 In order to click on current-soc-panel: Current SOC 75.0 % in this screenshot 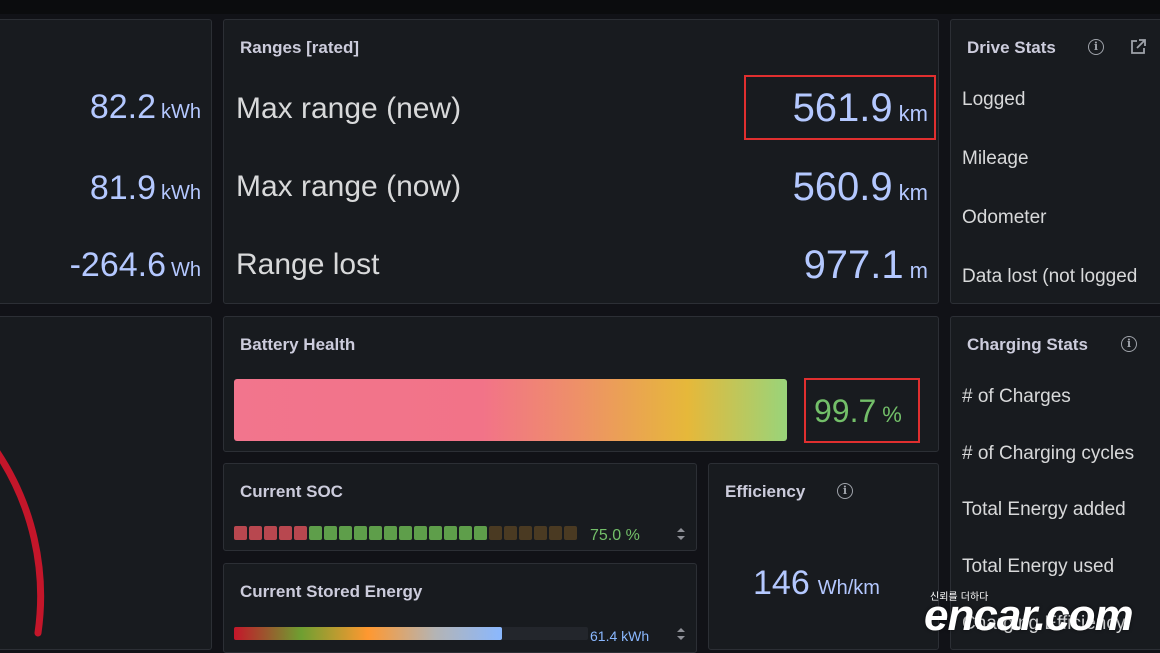, I will do `click(460, 507)`.